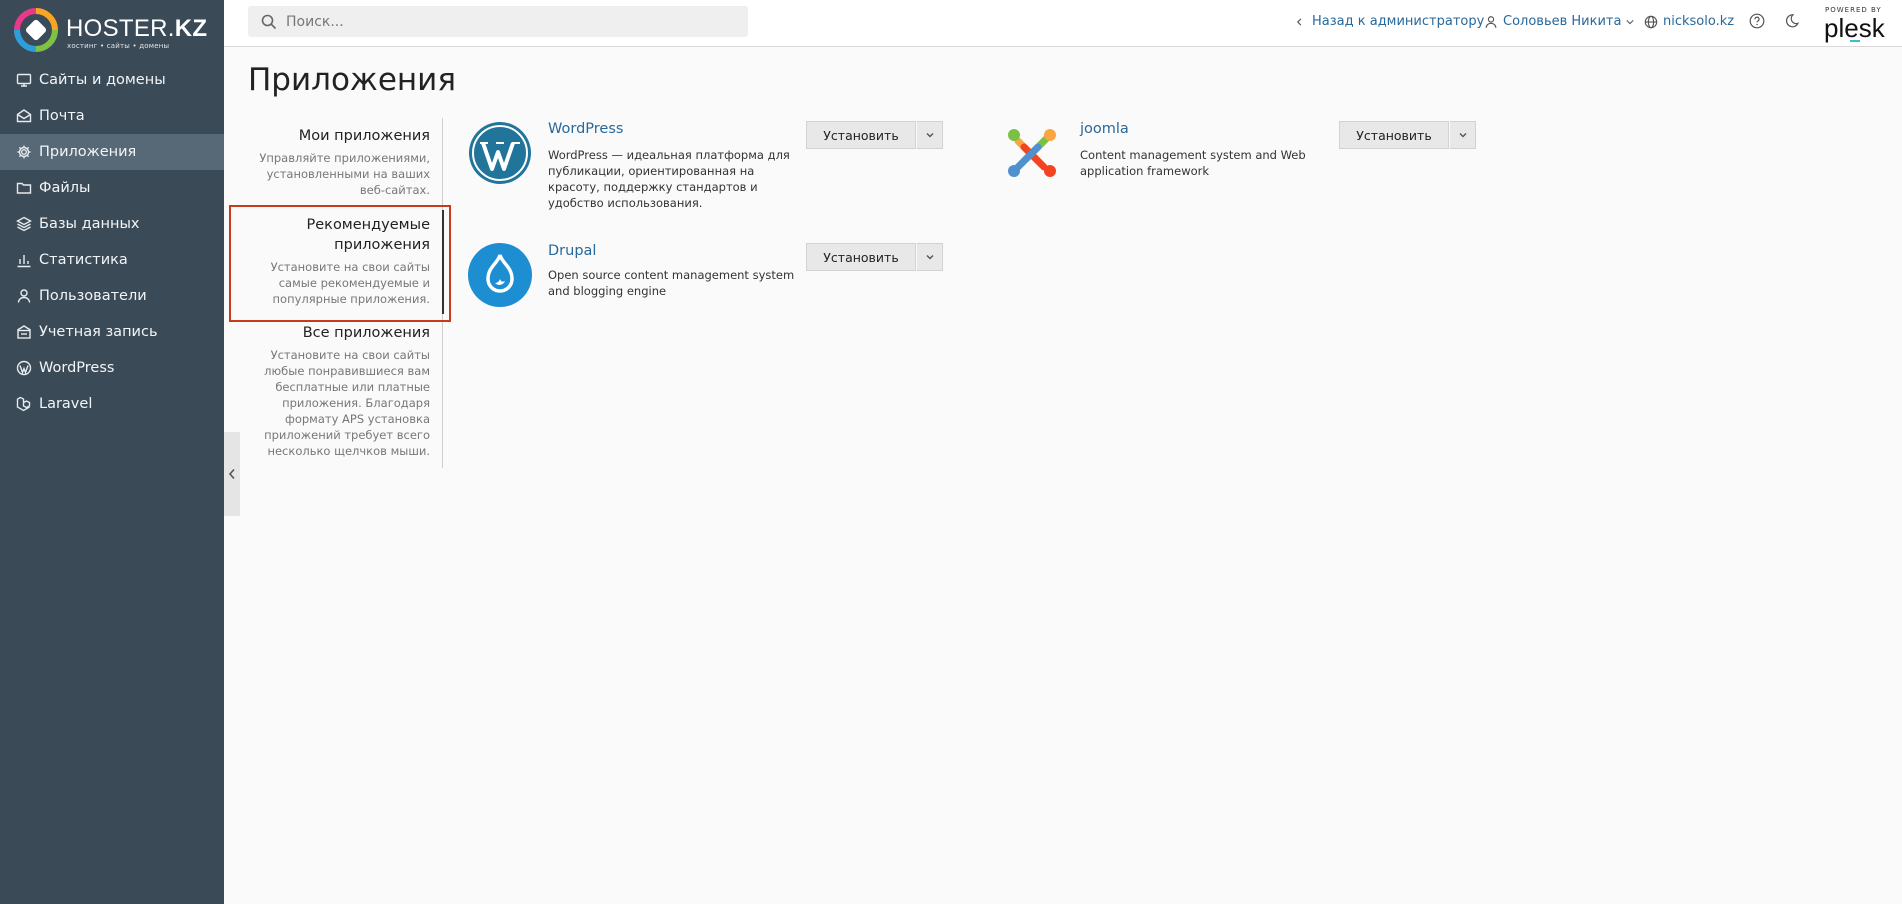 The height and width of the screenshot is (904, 1902). I want to click on database-icon, so click(24, 224).